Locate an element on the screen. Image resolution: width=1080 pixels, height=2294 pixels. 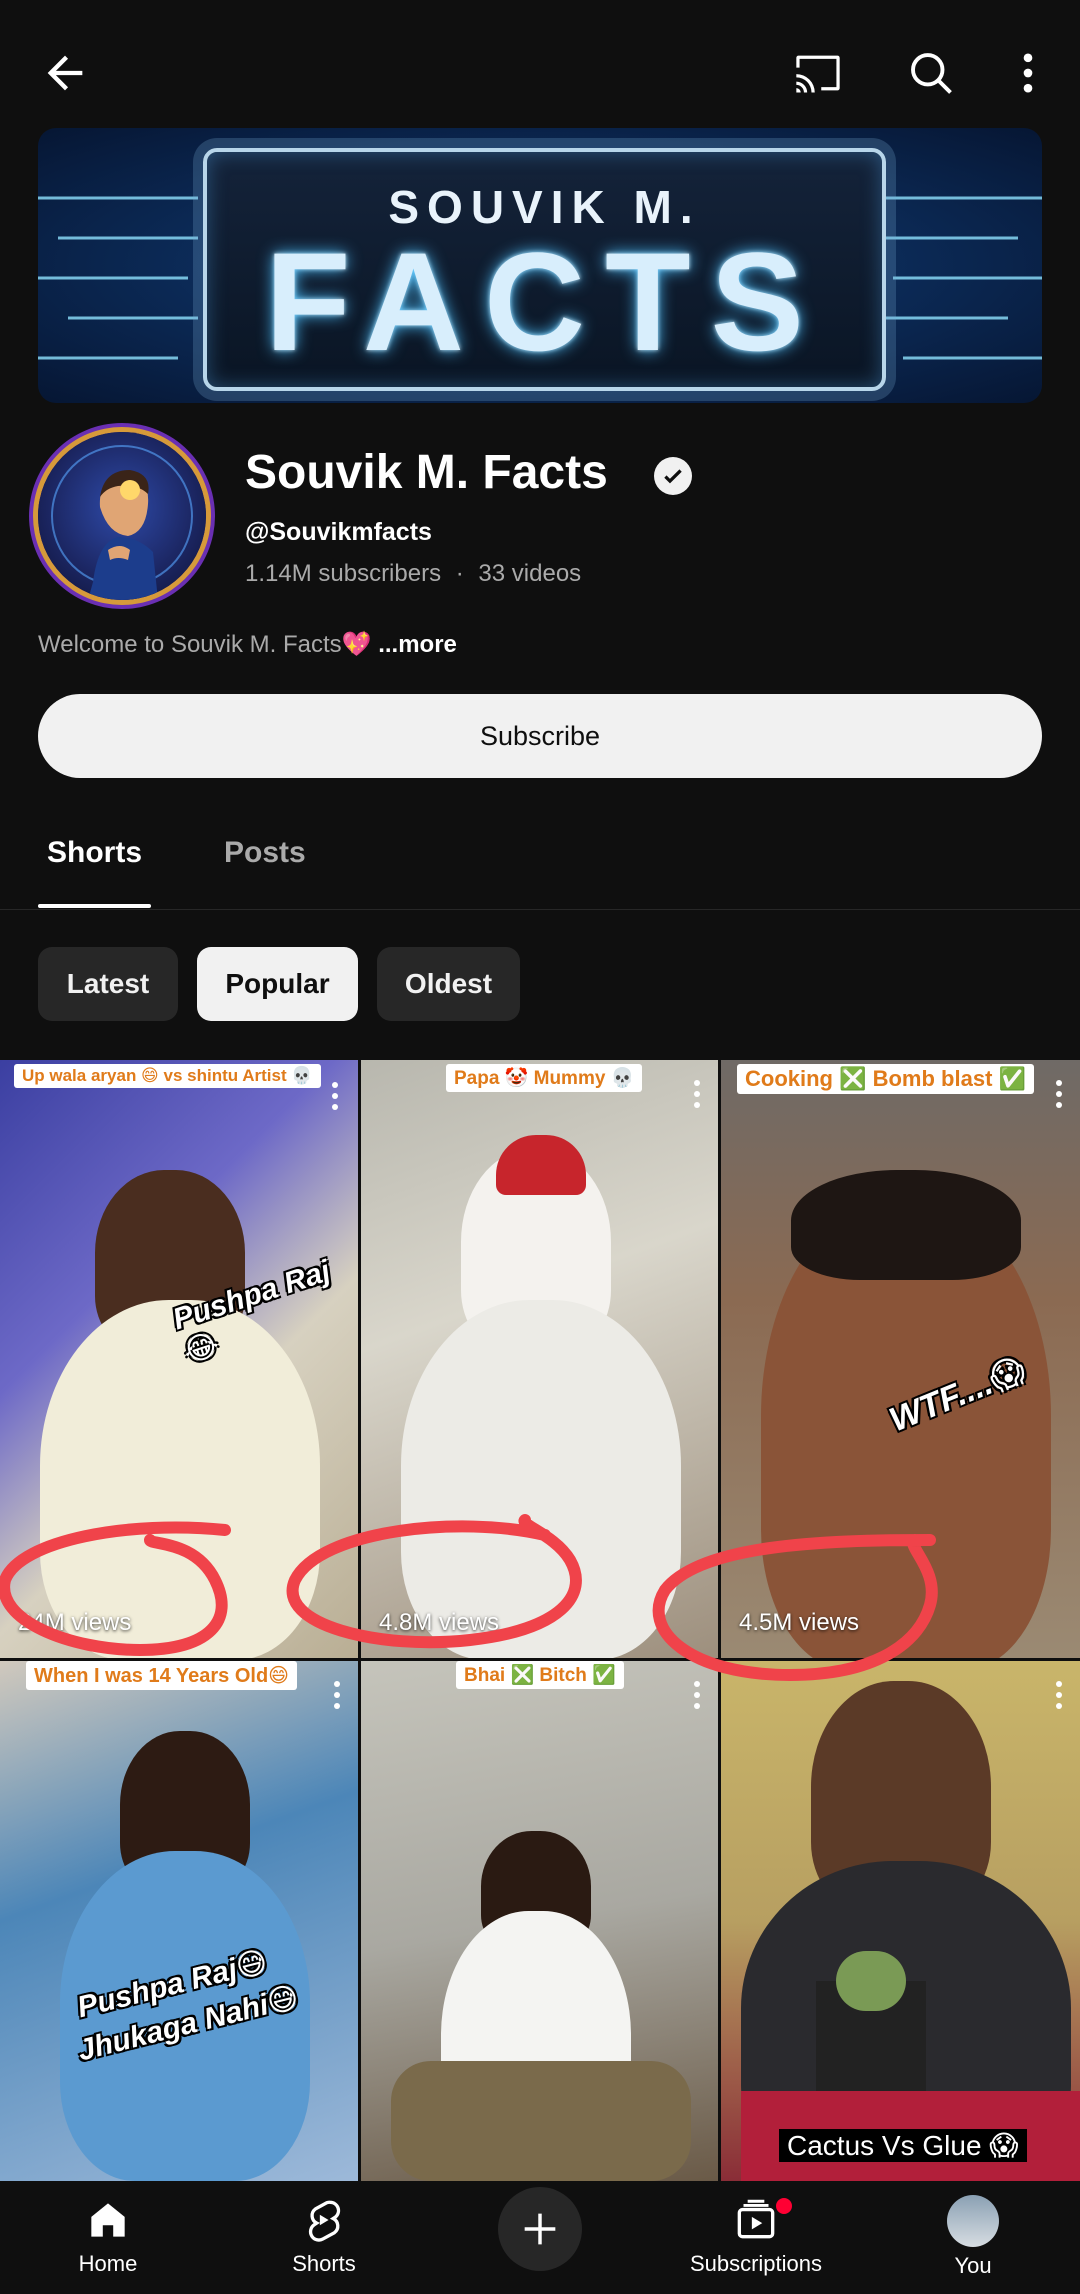
create-button is located at coordinates (540, 2229).